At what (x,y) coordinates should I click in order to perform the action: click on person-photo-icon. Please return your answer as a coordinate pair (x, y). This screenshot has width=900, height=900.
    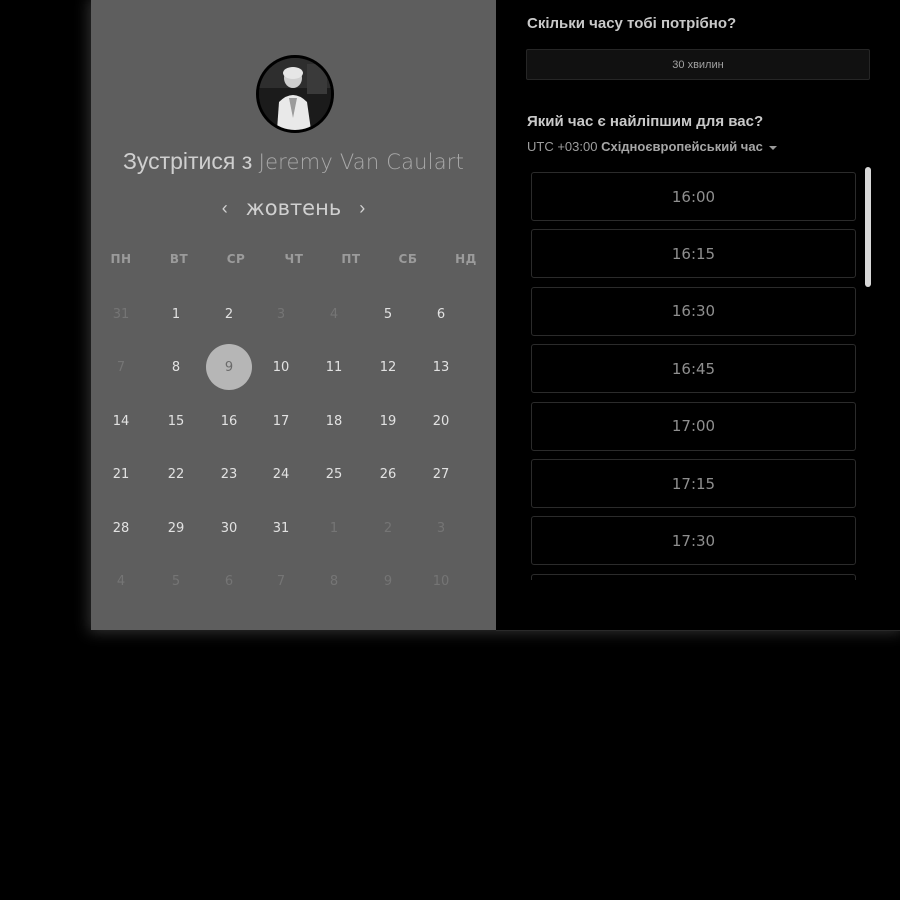
    Looking at the image, I should click on (295, 94).